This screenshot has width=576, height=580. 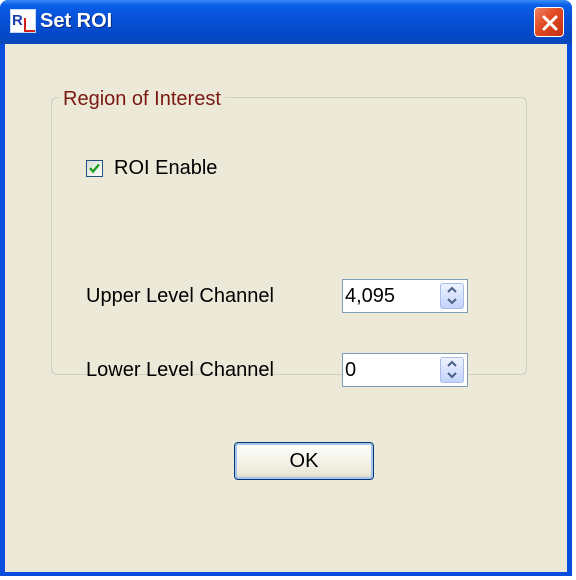 I want to click on title-bar: R Set ROI, so click(x=286, y=22).